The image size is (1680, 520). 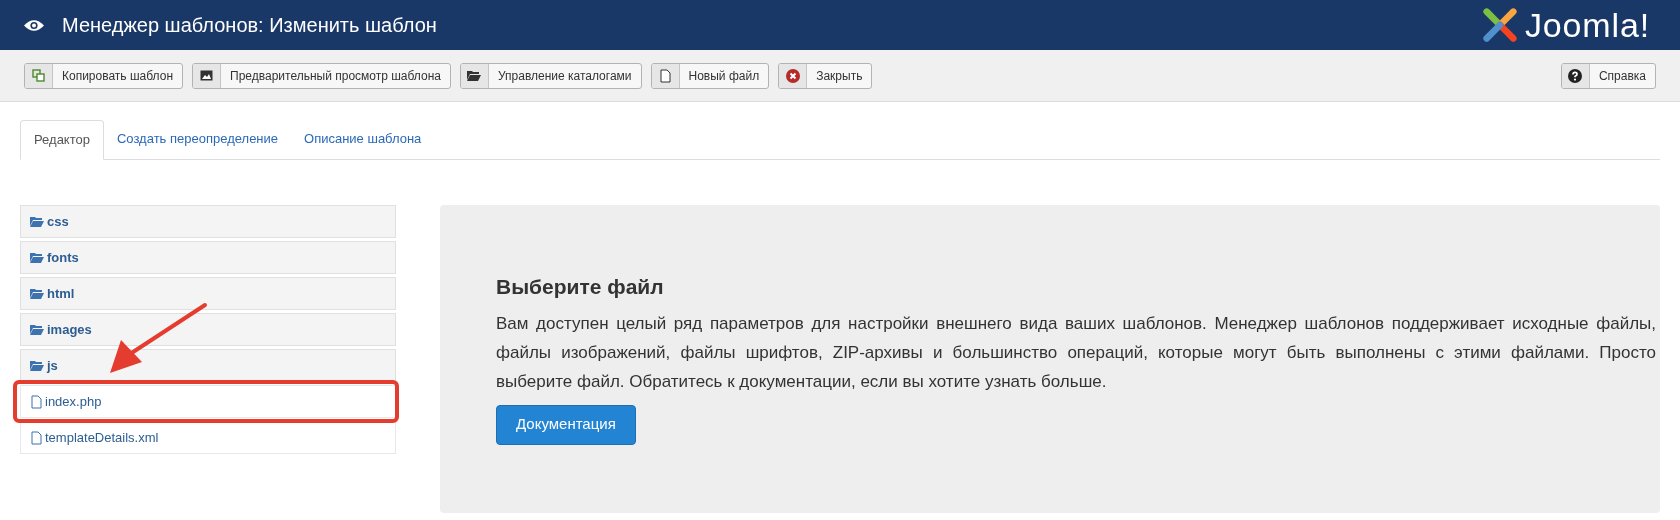 What do you see at coordinates (208, 293) in the screenshot?
I see `folder-row: html` at bounding box center [208, 293].